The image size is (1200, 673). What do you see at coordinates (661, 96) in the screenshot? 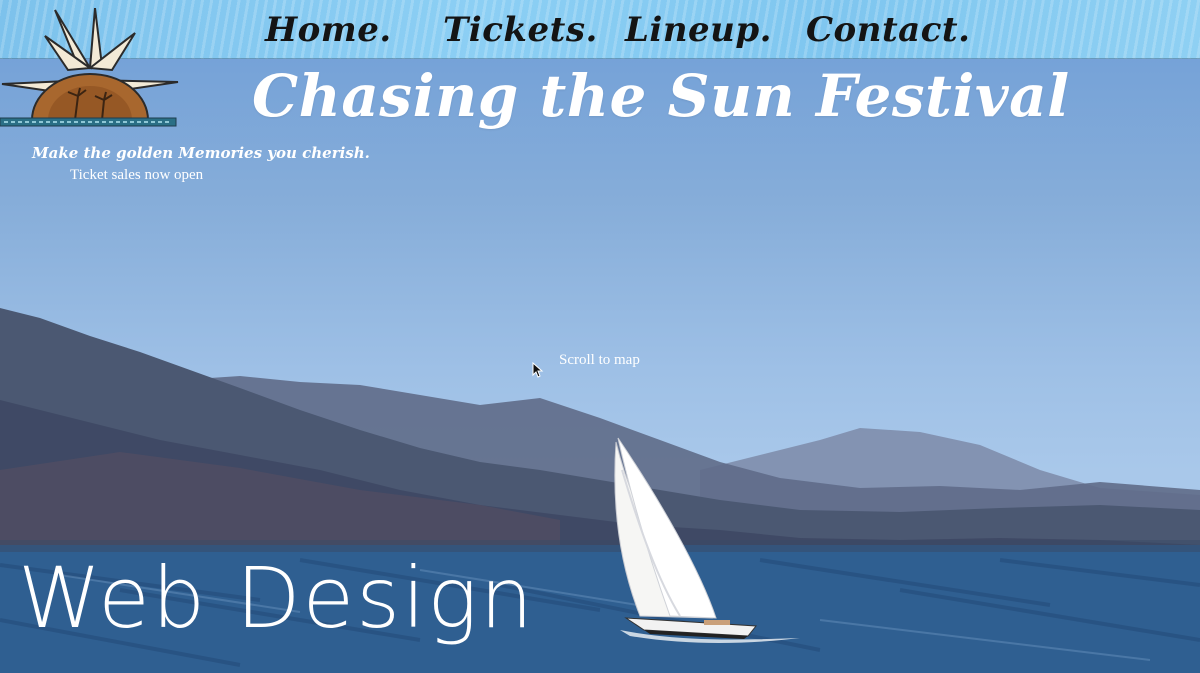
I see `page-title: Chasing the Sun Festival` at bounding box center [661, 96].